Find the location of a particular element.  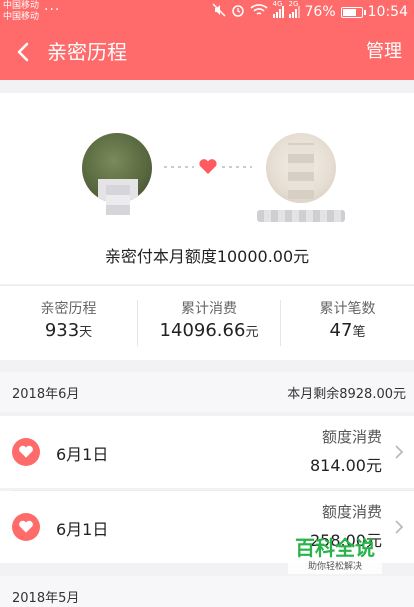

carrier-label-2: 中国移动 is located at coordinates (21, 17).